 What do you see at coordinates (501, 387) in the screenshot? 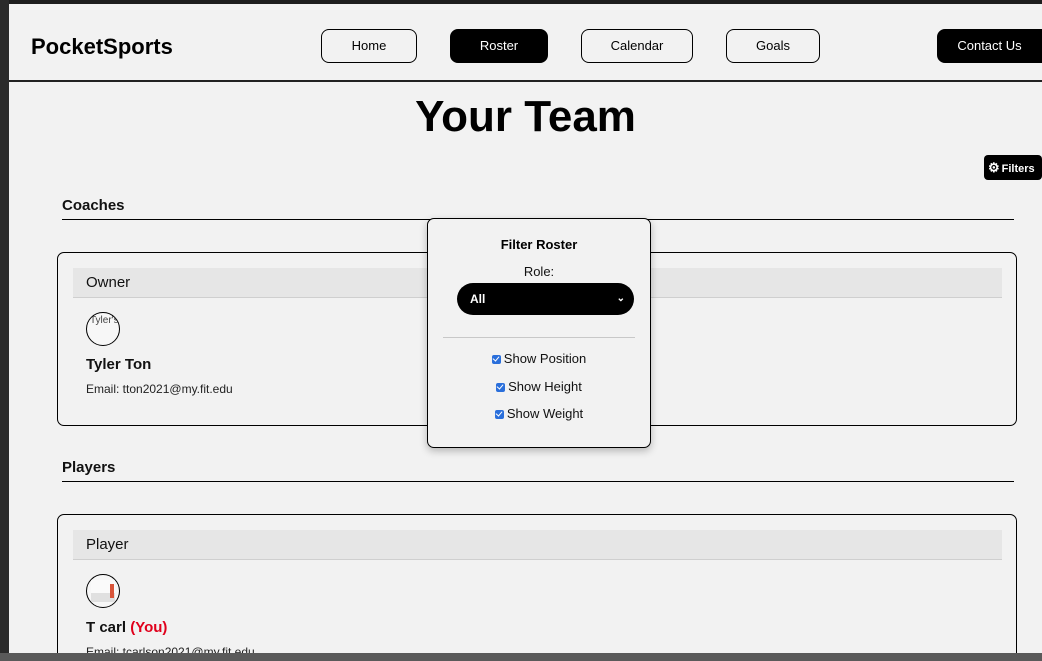
I see `show-height-checkbox` at bounding box center [501, 387].